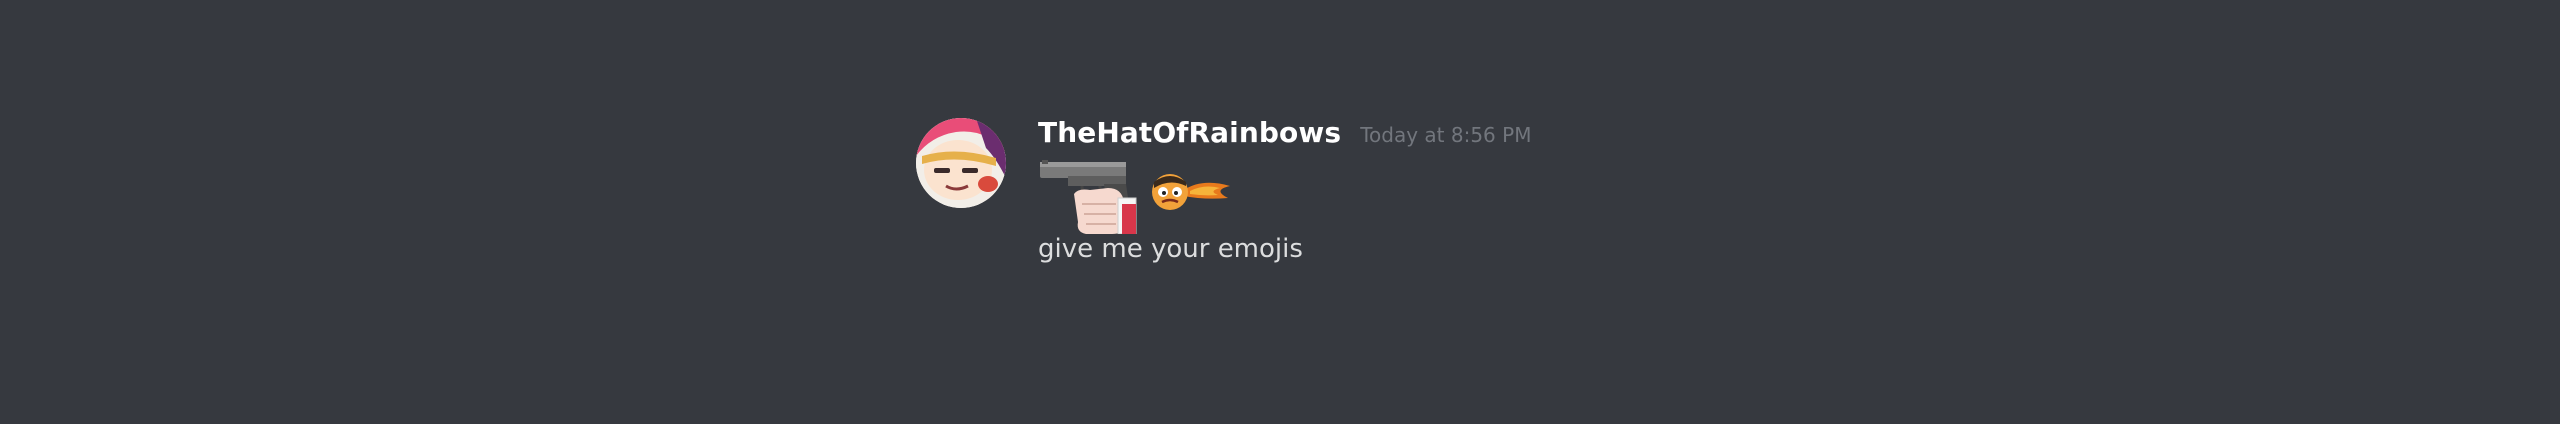 The image size is (2560, 424). What do you see at coordinates (1170, 249) in the screenshot?
I see `message-content: give me your emojis` at bounding box center [1170, 249].